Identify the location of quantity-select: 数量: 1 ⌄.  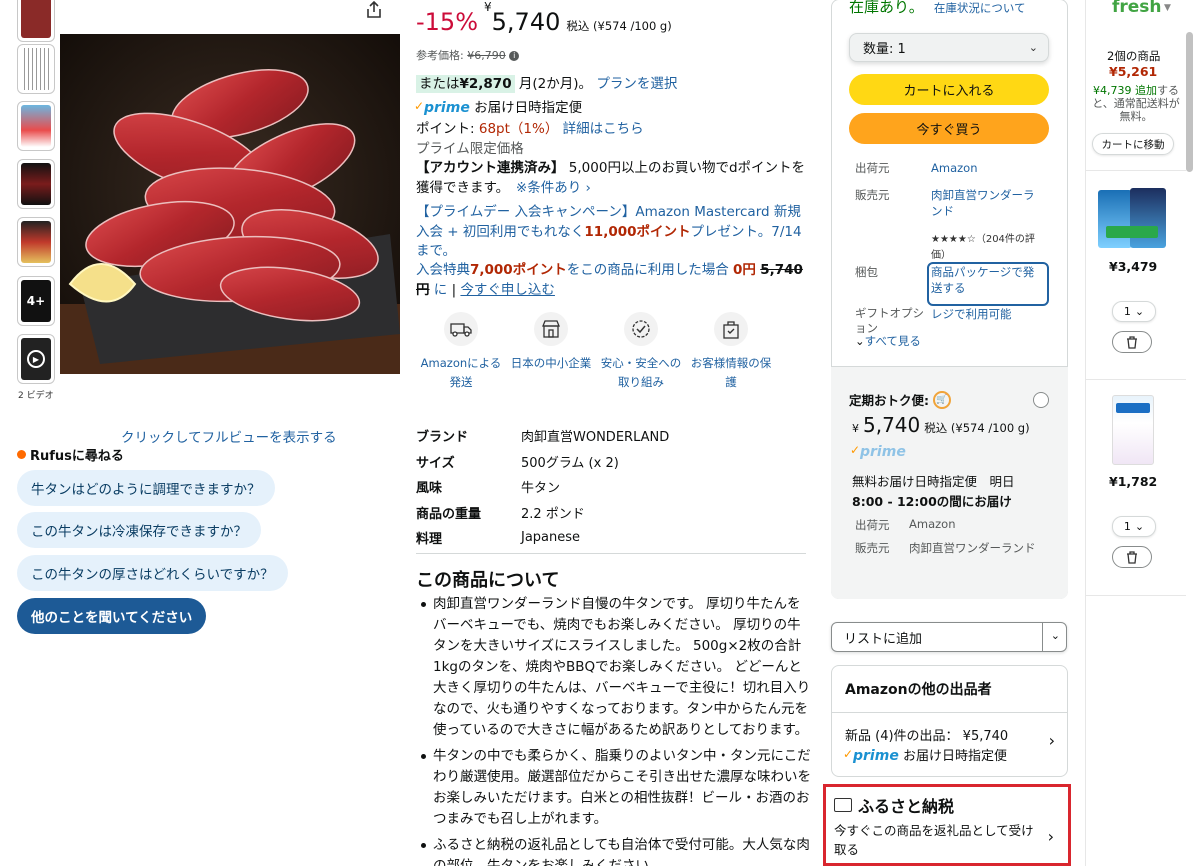
(949, 47).